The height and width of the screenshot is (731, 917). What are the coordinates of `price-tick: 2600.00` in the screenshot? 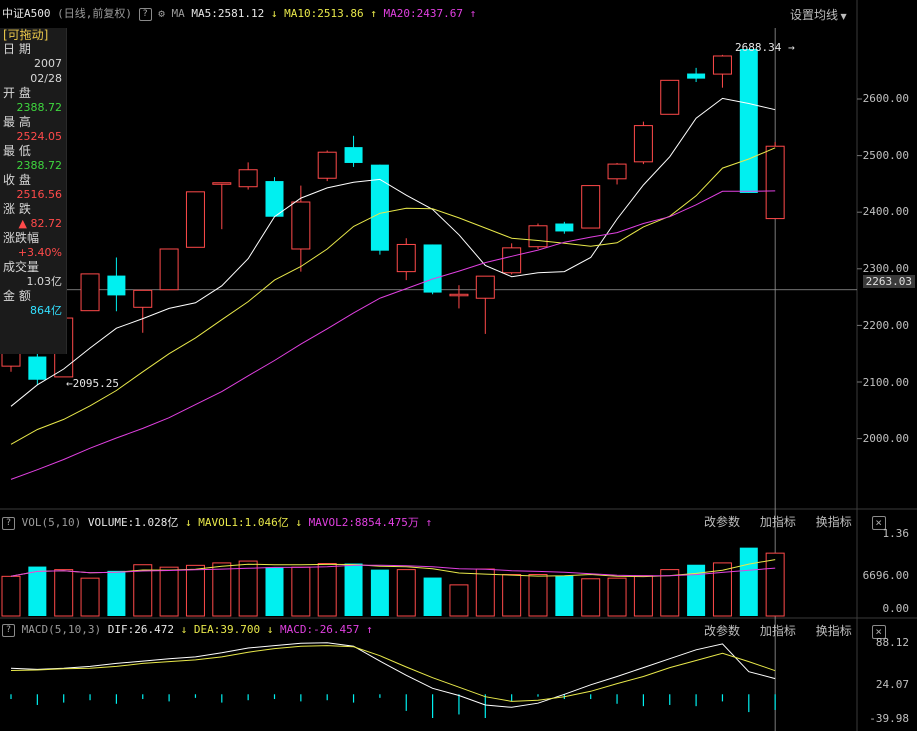 It's located at (885, 98).